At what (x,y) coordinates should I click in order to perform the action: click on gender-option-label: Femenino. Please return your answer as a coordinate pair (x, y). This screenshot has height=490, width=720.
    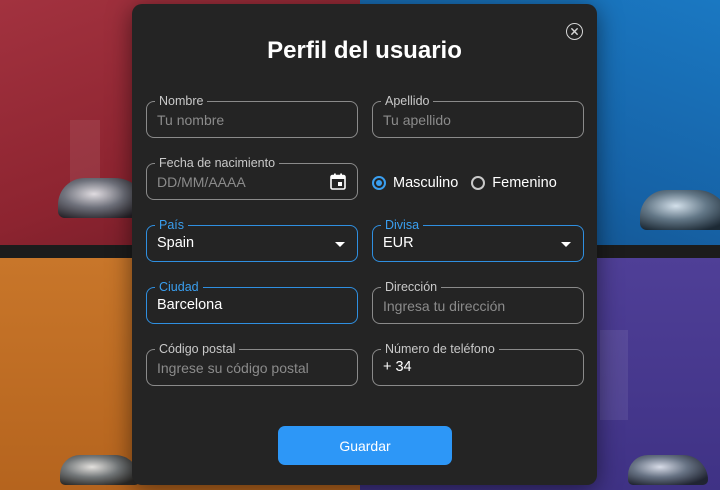
    Looking at the image, I should click on (524, 183).